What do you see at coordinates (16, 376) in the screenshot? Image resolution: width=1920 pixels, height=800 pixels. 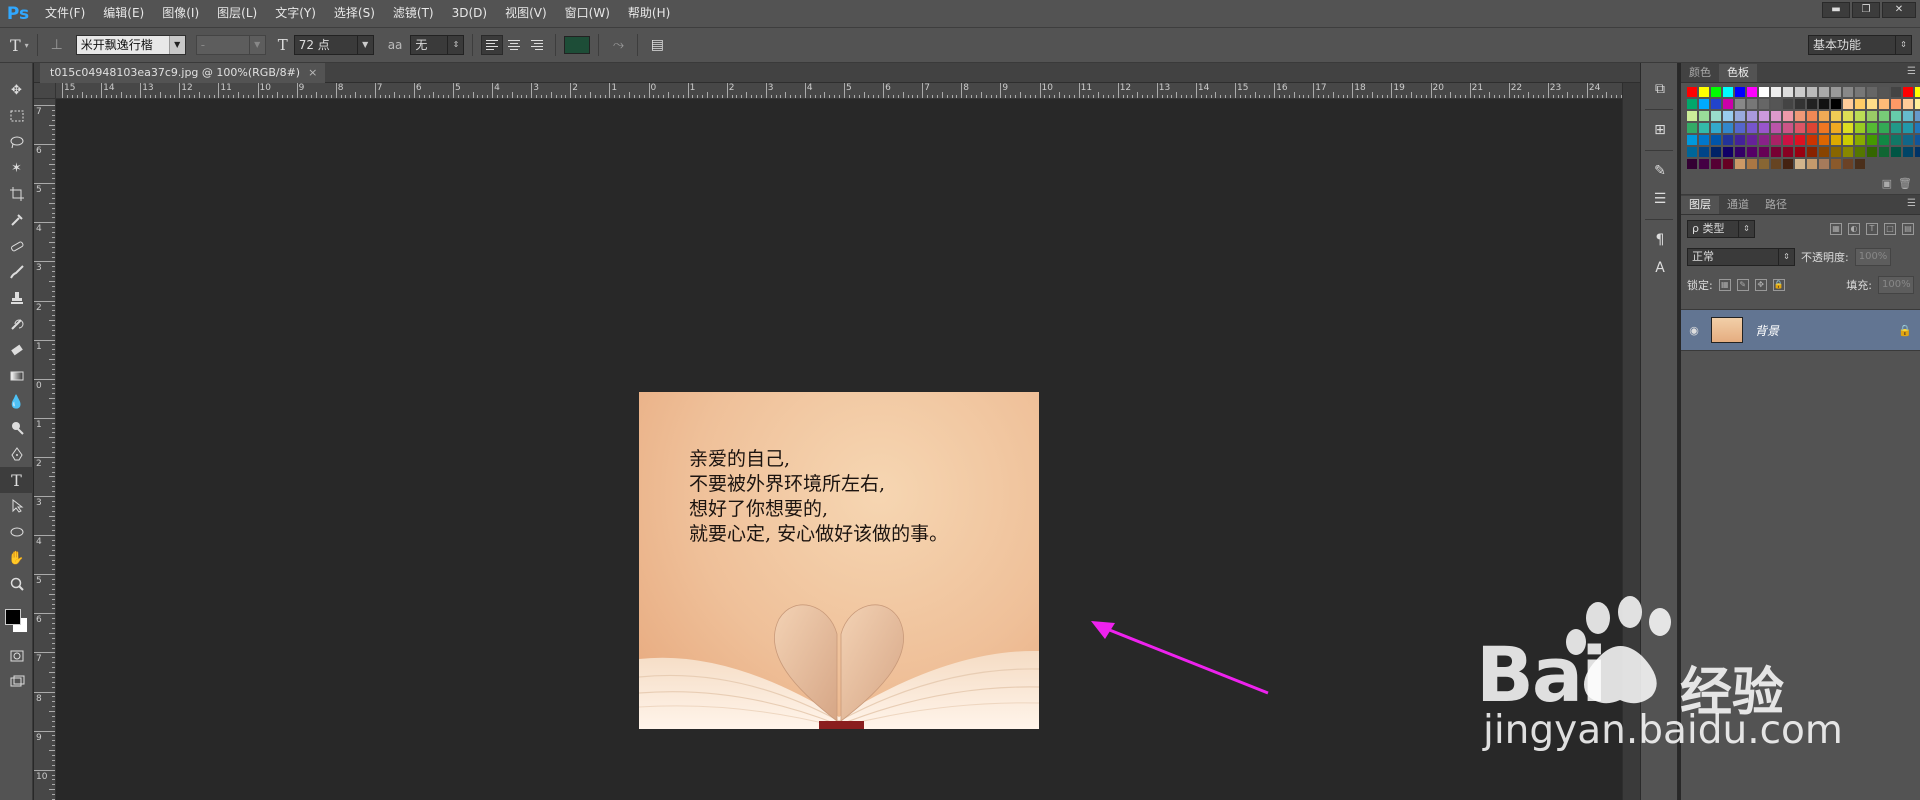 I see `gradient-tool-icon` at bounding box center [16, 376].